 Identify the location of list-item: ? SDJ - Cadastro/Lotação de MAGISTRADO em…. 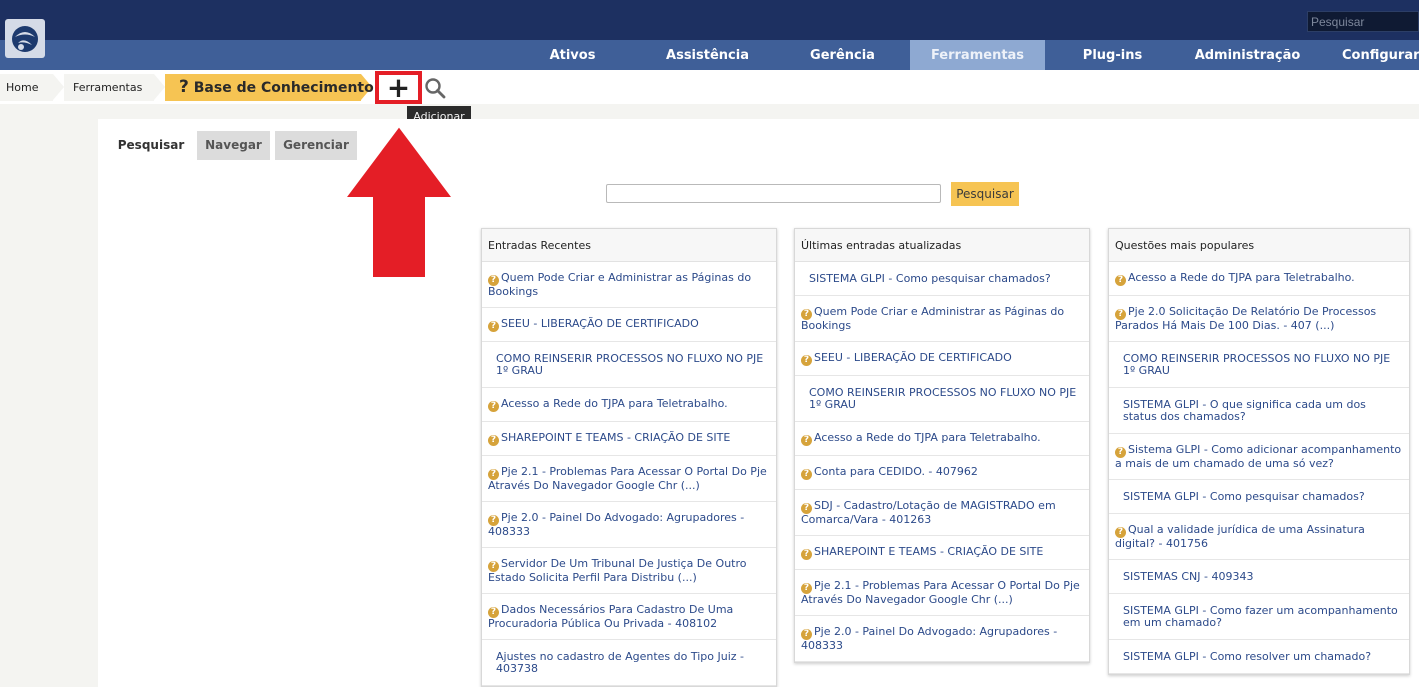
(942, 513).